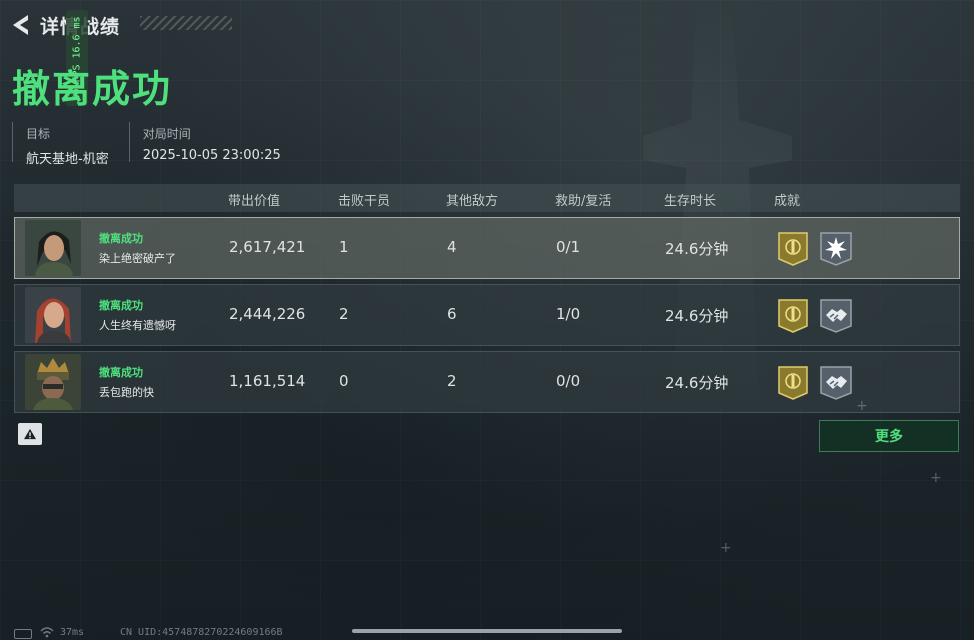 The width and height of the screenshot is (974, 640). I want to click on more-button: 更多, so click(889, 436).